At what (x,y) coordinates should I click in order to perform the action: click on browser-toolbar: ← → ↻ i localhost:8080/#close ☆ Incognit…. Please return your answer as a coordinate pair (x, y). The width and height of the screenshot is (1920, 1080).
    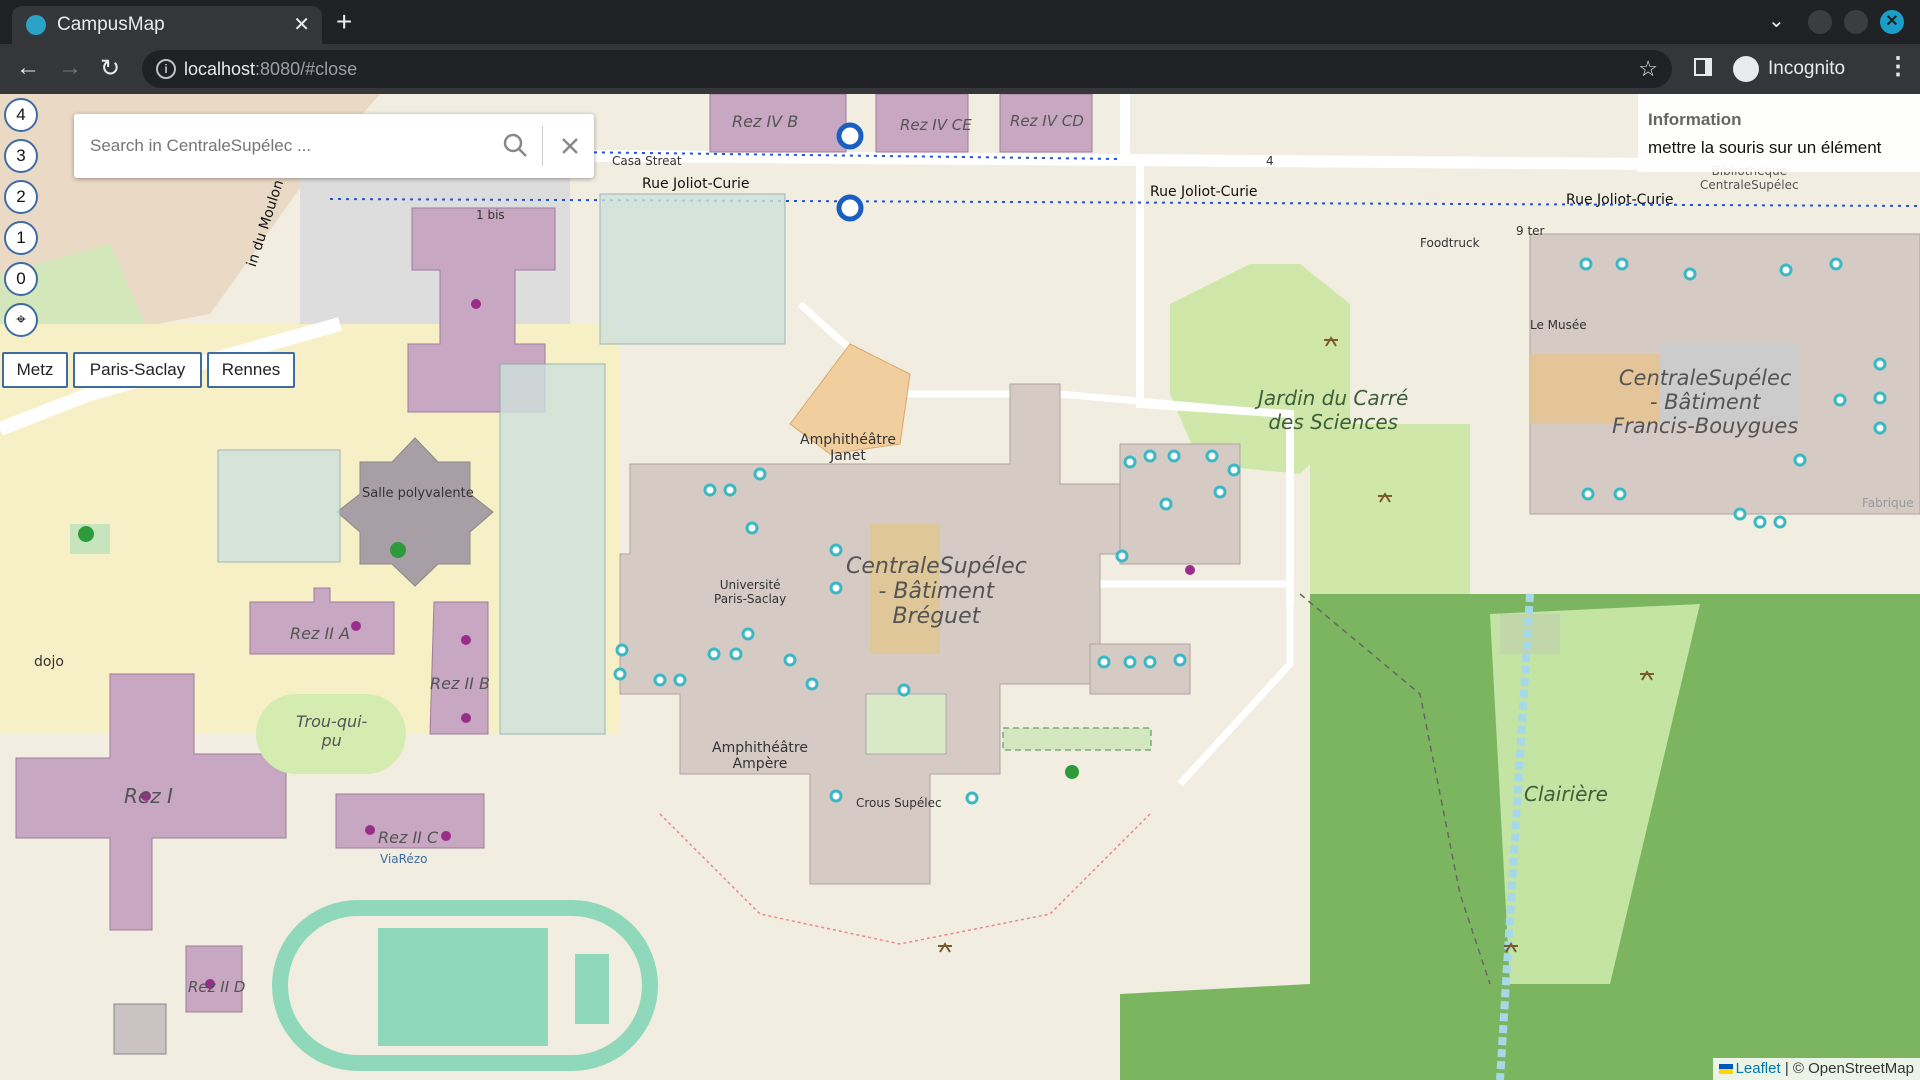
    Looking at the image, I should click on (960, 69).